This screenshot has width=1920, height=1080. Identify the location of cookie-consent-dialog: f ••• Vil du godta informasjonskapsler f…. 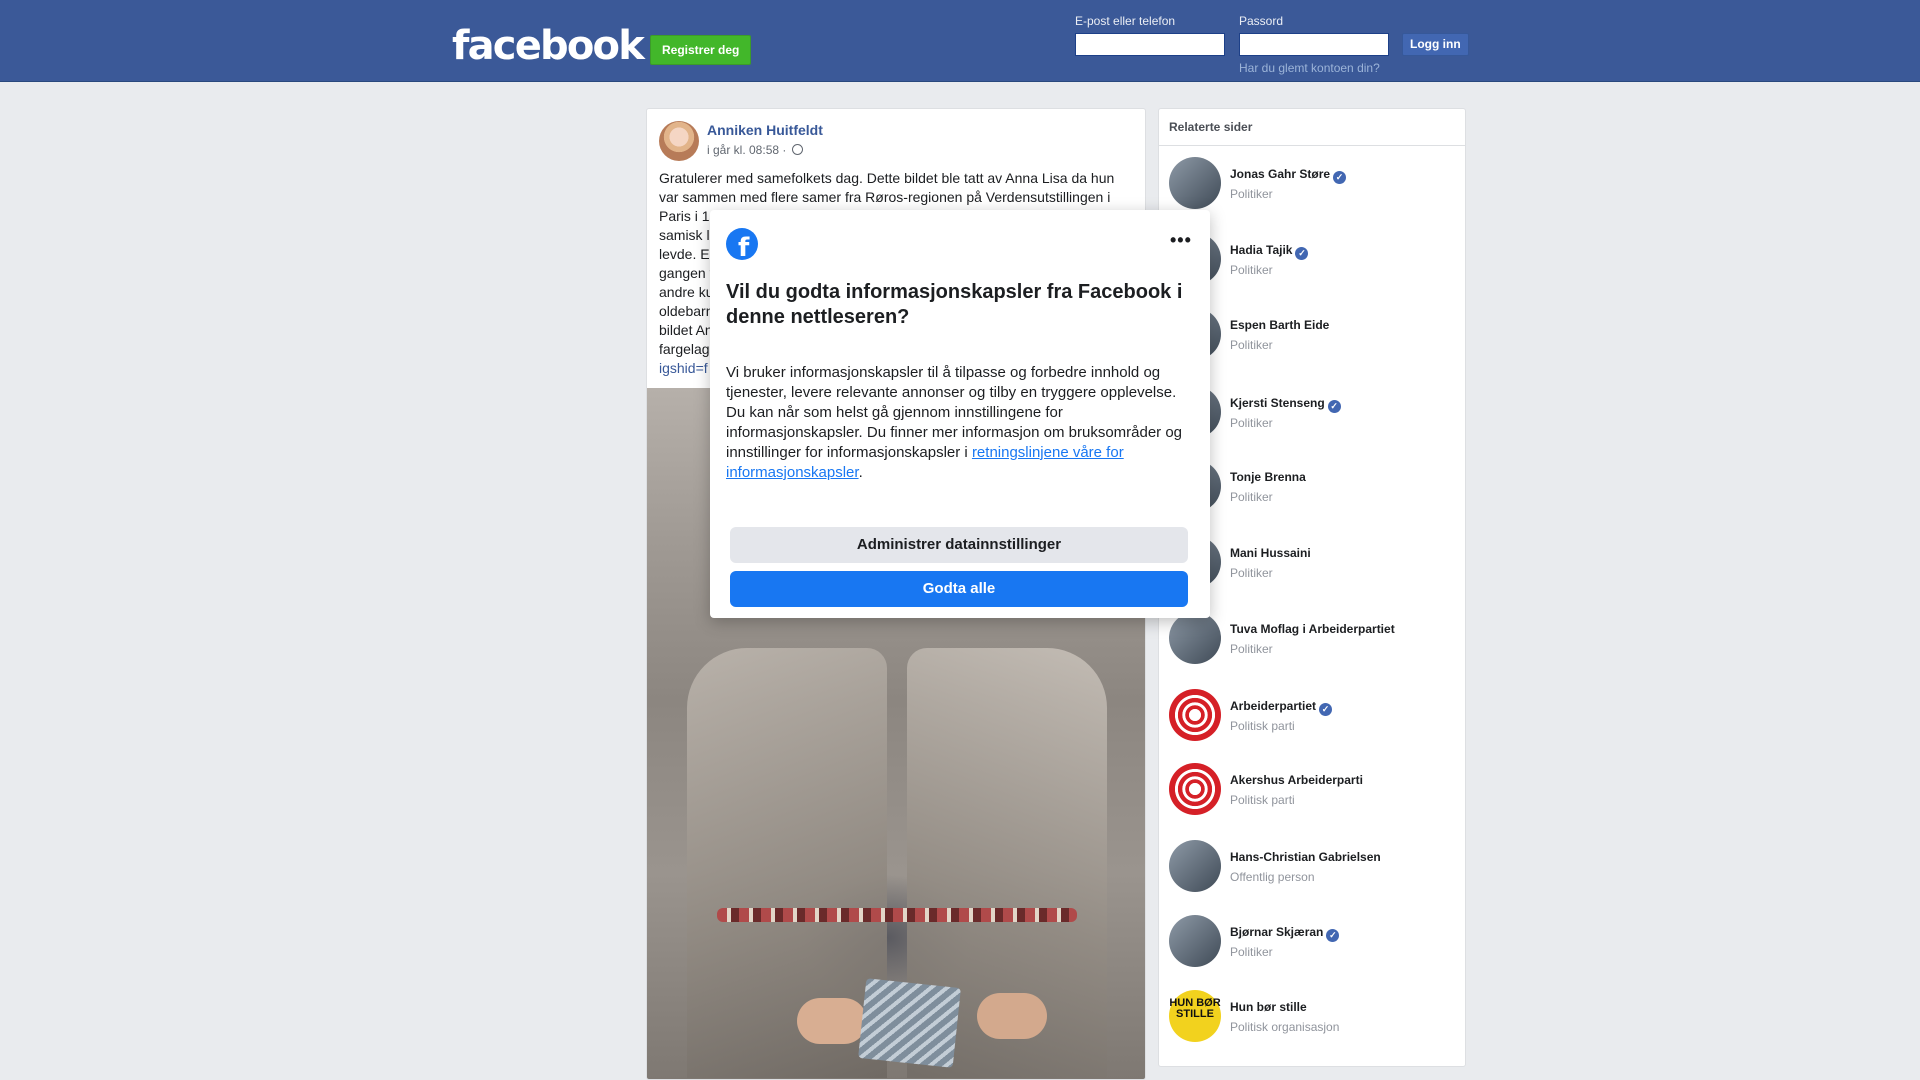
(960, 414).